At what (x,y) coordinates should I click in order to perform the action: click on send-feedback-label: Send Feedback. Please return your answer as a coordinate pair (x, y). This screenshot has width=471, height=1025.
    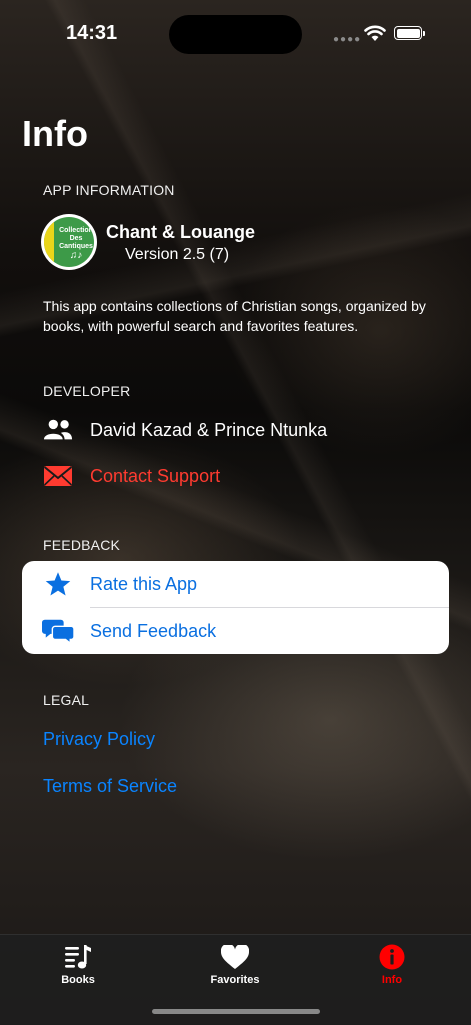
    Looking at the image, I should click on (153, 630).